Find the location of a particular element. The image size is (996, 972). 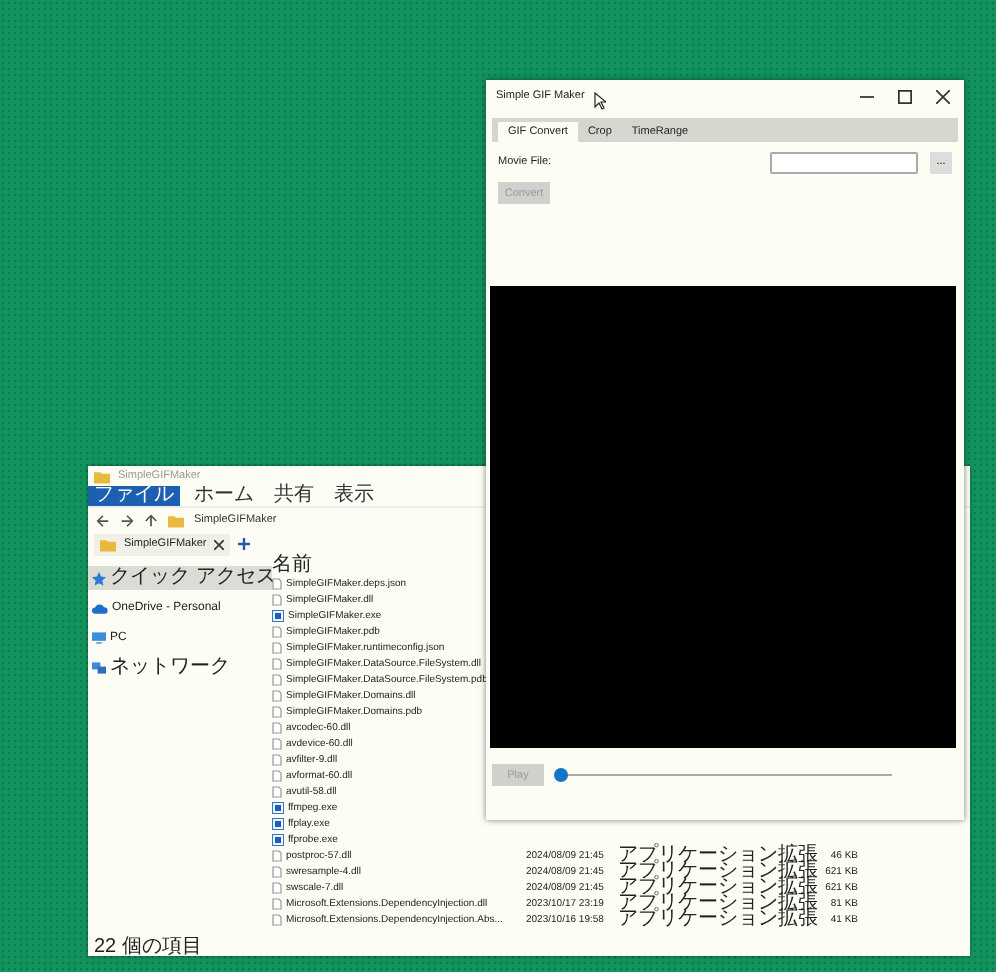

forward-arrow-icon is located at coordinates (127, 520).